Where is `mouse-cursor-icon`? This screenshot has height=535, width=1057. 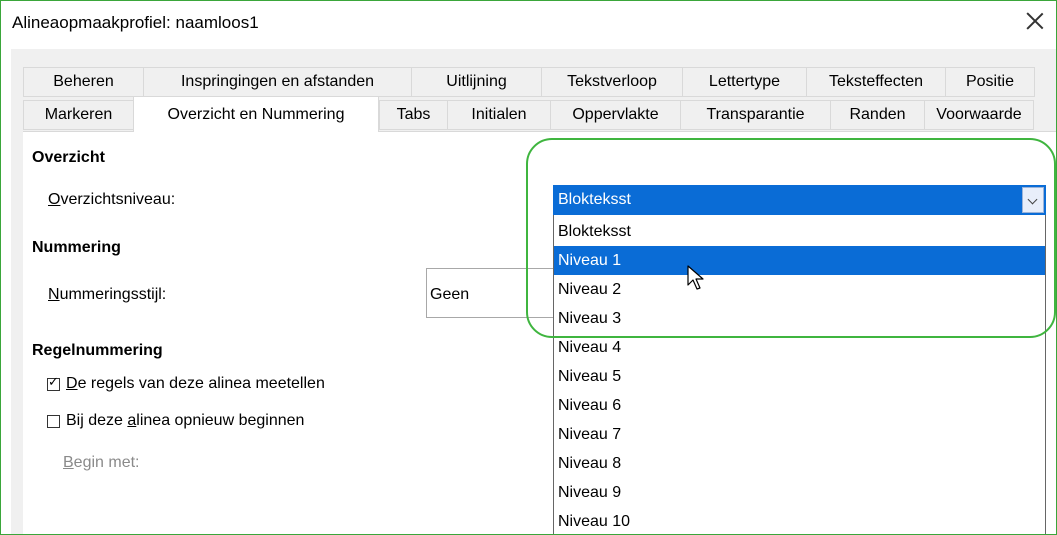 mouse-cursor-icon is located at coordinates (695, 277).